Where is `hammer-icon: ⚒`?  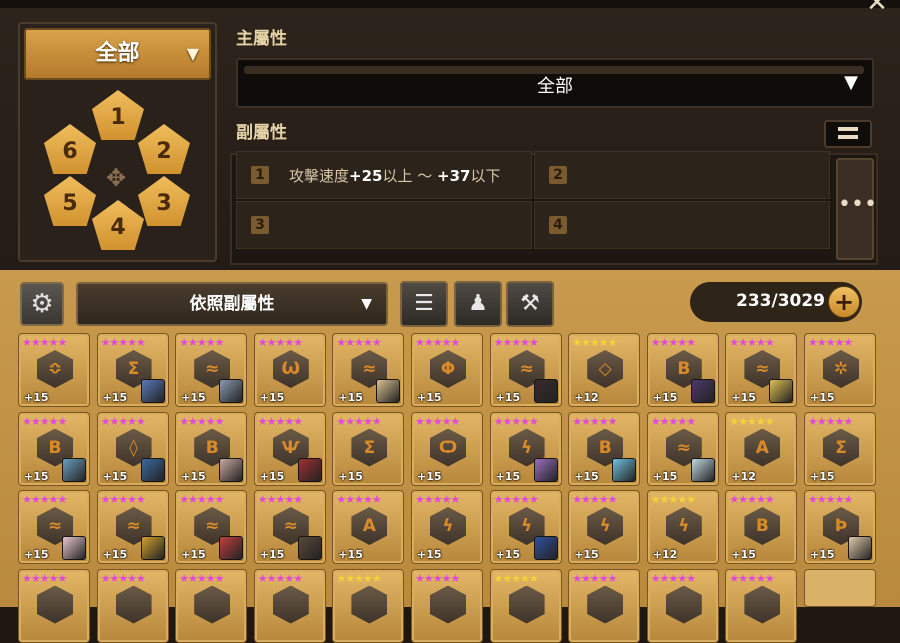
hammer-icon: ⚒ is located at coordinates (530, 304).